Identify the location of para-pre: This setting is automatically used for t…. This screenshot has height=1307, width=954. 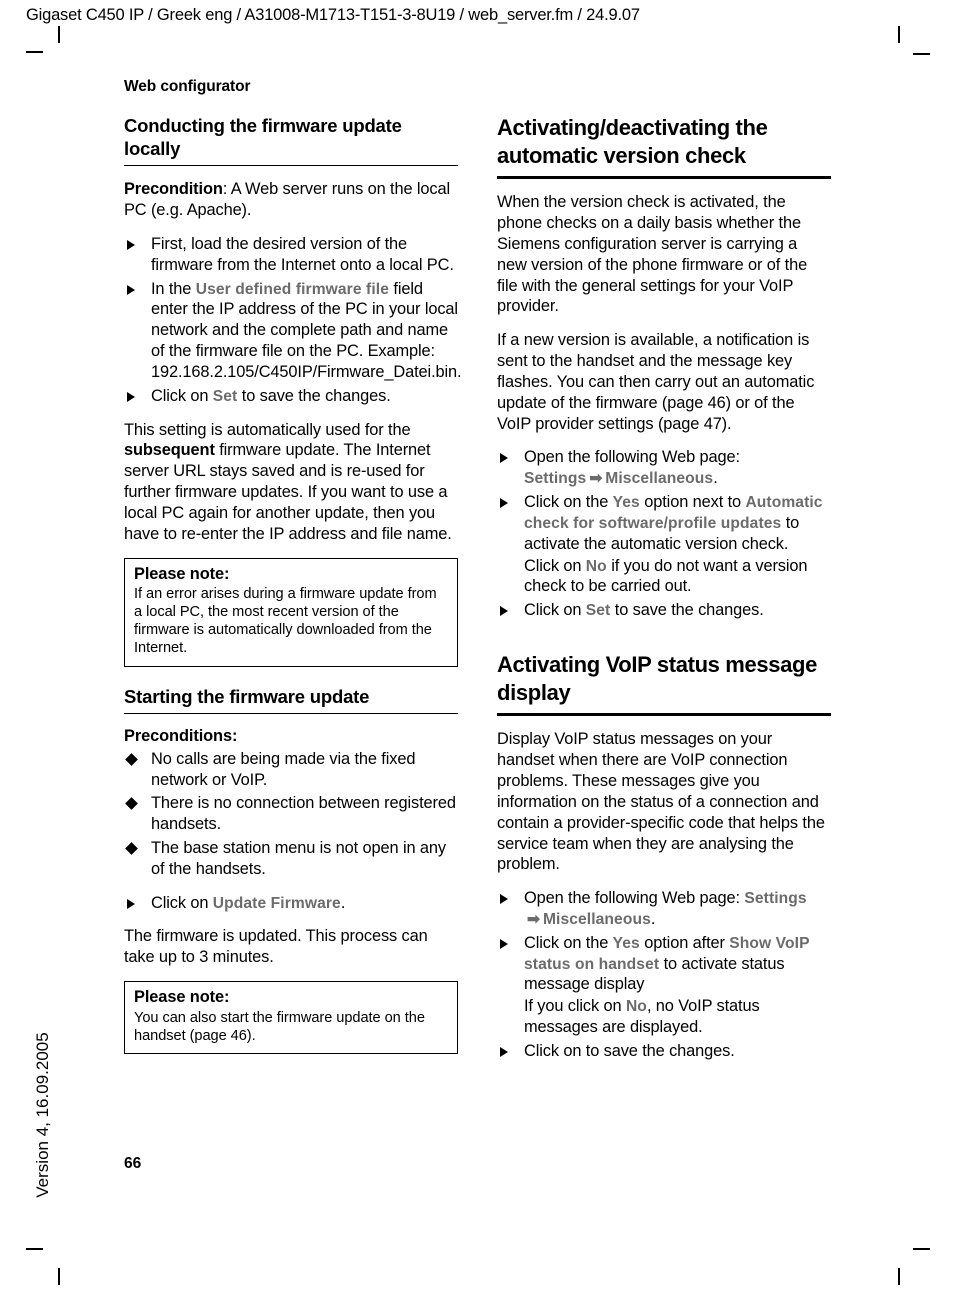
(267, 429).